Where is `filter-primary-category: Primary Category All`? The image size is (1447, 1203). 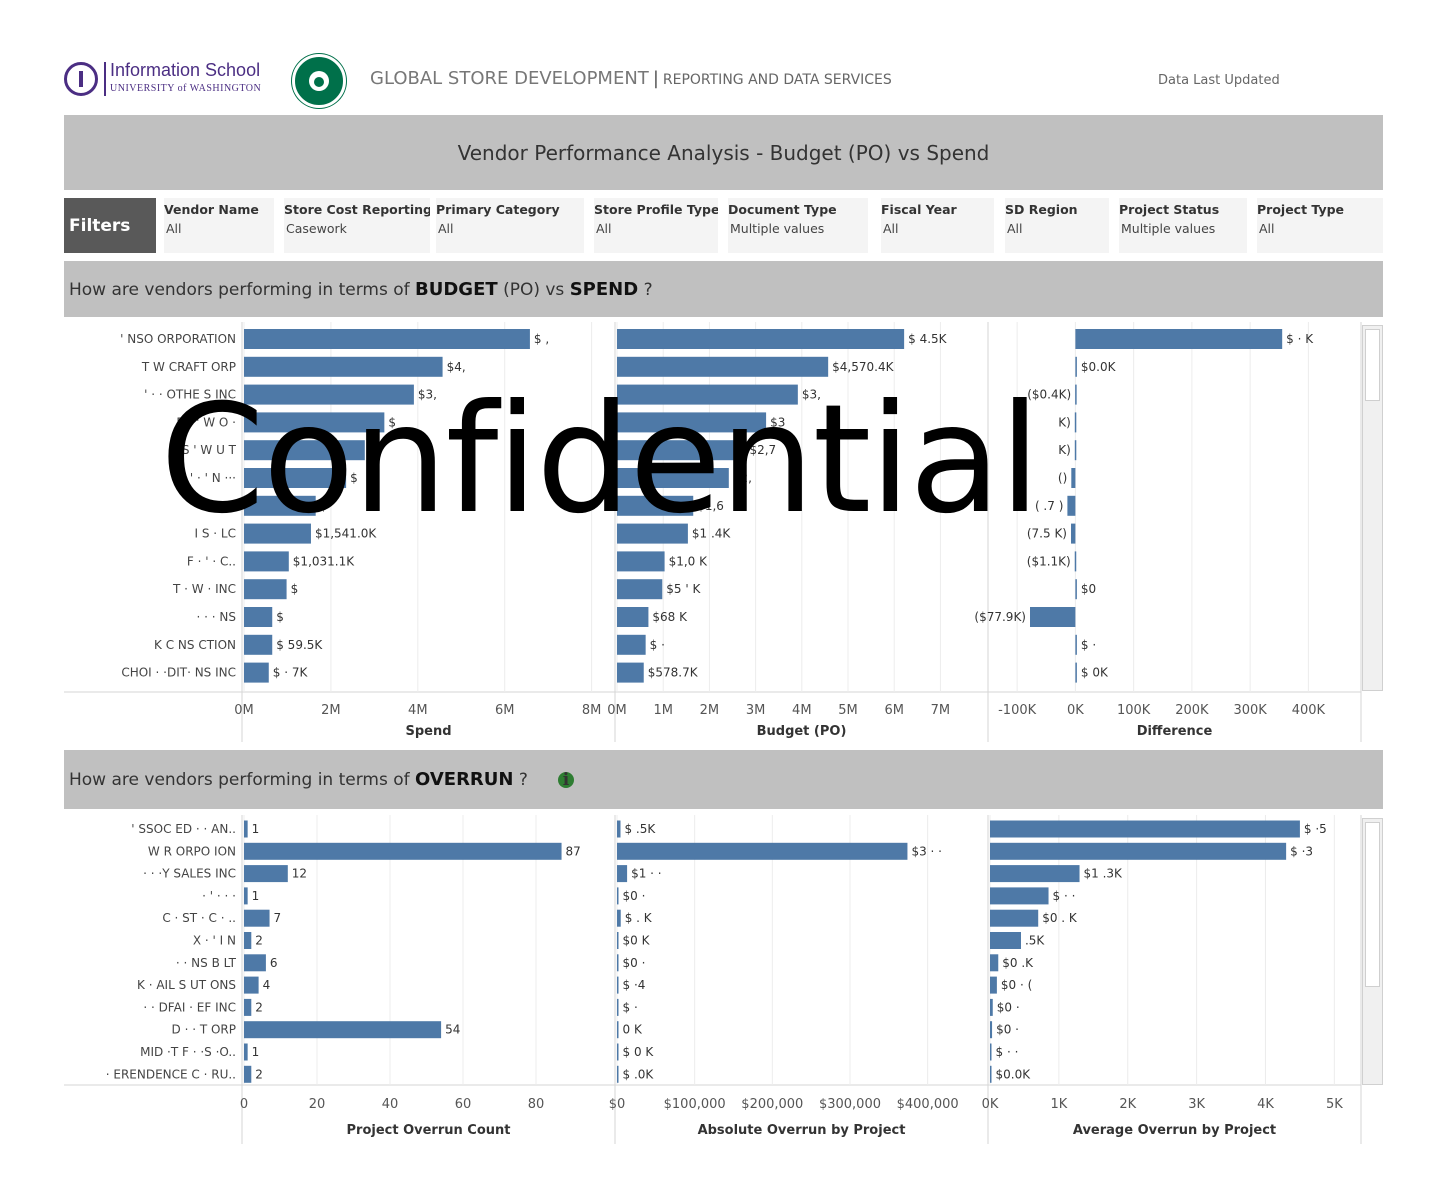 filter-primary-category: Primary Category All is located at coordinates (510, 225).